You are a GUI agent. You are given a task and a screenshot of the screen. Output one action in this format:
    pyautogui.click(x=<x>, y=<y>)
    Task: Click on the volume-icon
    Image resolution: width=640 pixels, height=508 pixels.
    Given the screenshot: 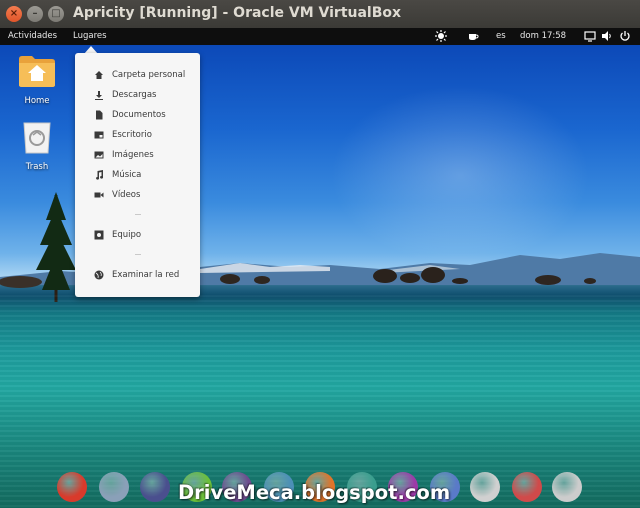 What is the action you would take?
    pyautogui.click(x=607, y=36)
    